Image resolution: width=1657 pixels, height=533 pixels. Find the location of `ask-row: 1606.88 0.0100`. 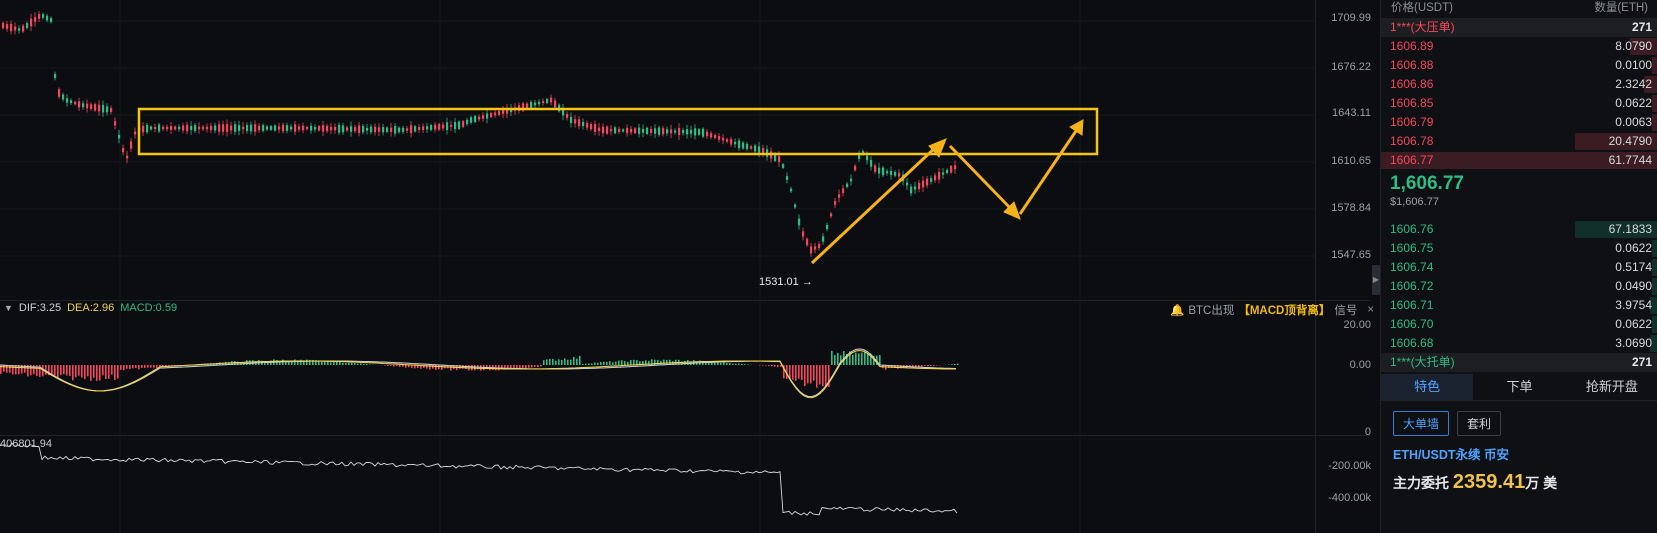

ask-row: 1606.88 0.0100 is located at coordinates (1519, 65).